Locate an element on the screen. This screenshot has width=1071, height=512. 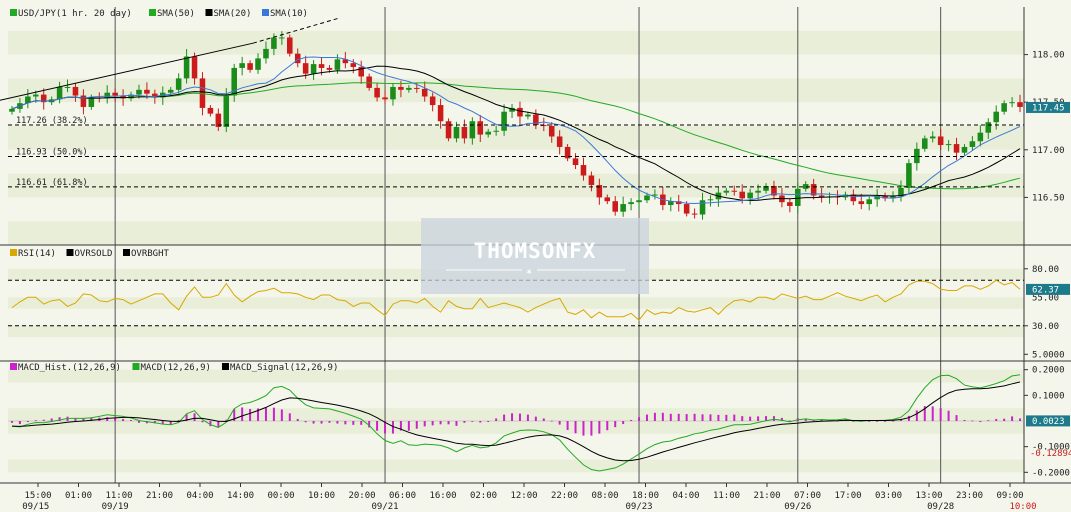
star-icon: ✶ is located at coordinates (529, 271).